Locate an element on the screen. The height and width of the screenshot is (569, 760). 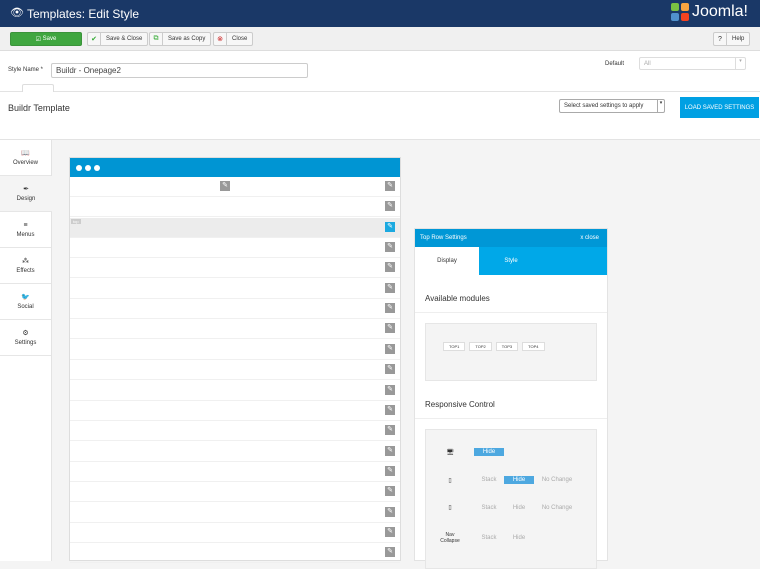
save-button: ☑ Save is located at coordinates (46, 39).